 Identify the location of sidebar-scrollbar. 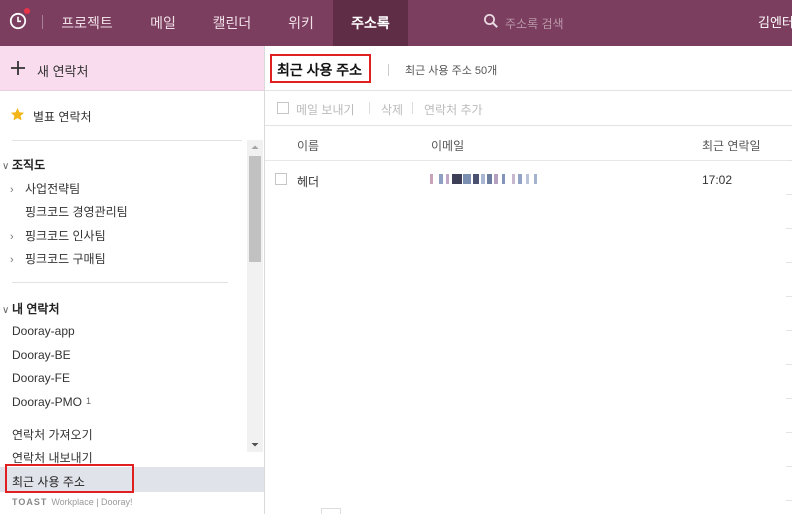
(255, 296).